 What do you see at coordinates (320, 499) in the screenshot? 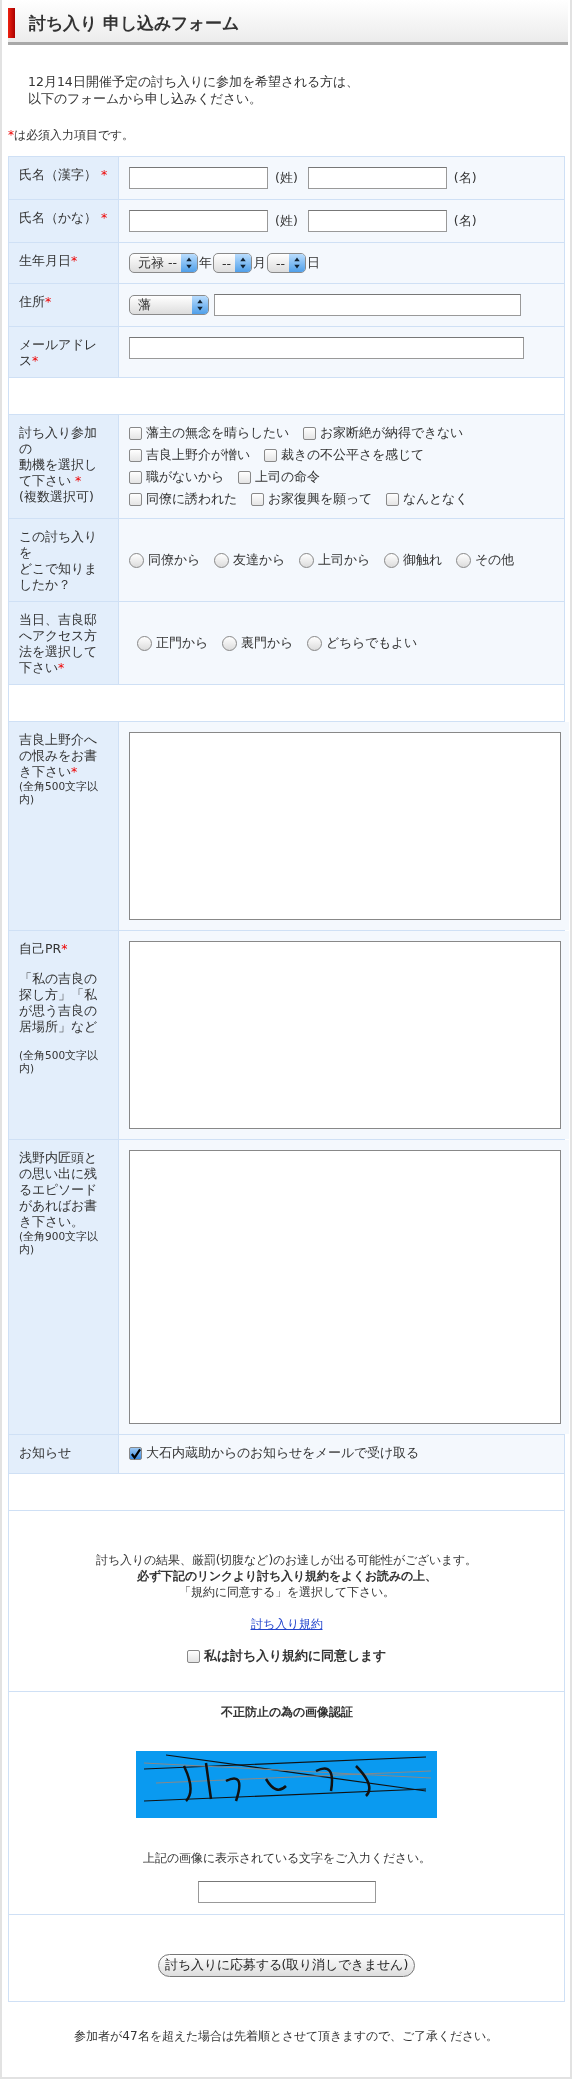
I see `option-label: お家復興を願って` at bounding box center [320, 499].